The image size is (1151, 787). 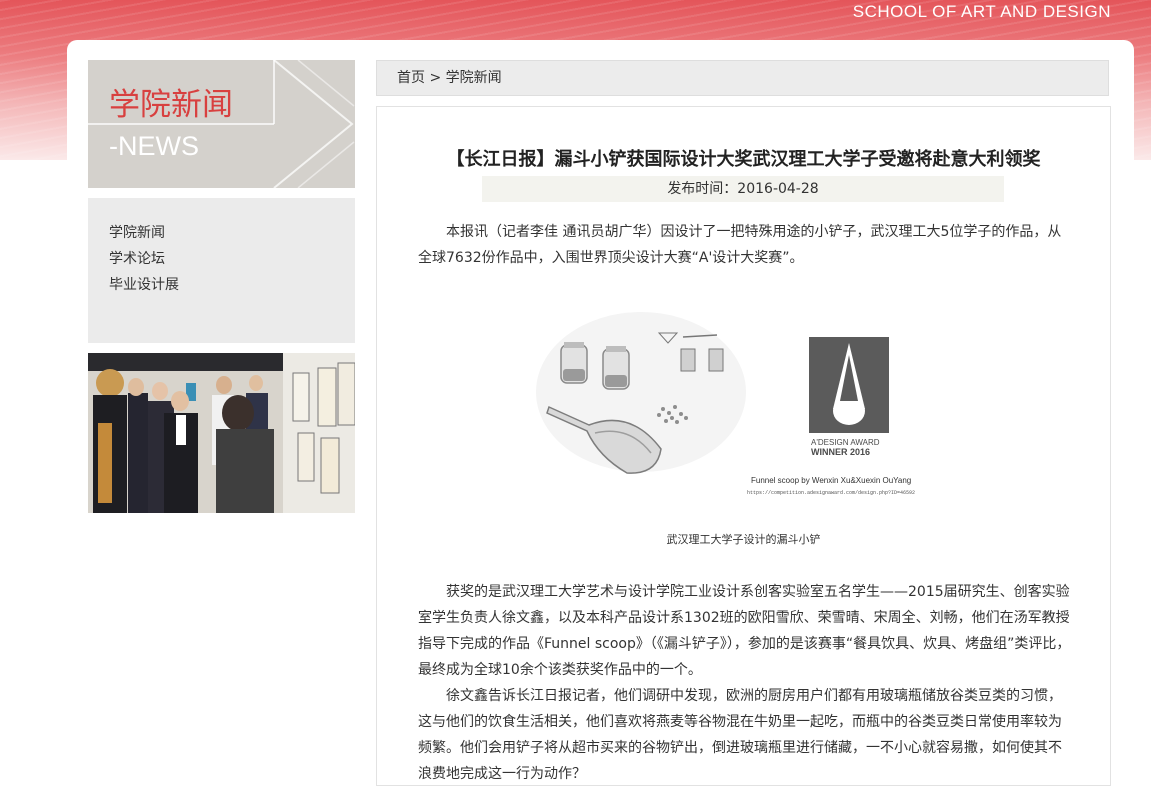 I want to click on sidebar-item-academic-forum: 学术论坛, so click(x=232, y=261).